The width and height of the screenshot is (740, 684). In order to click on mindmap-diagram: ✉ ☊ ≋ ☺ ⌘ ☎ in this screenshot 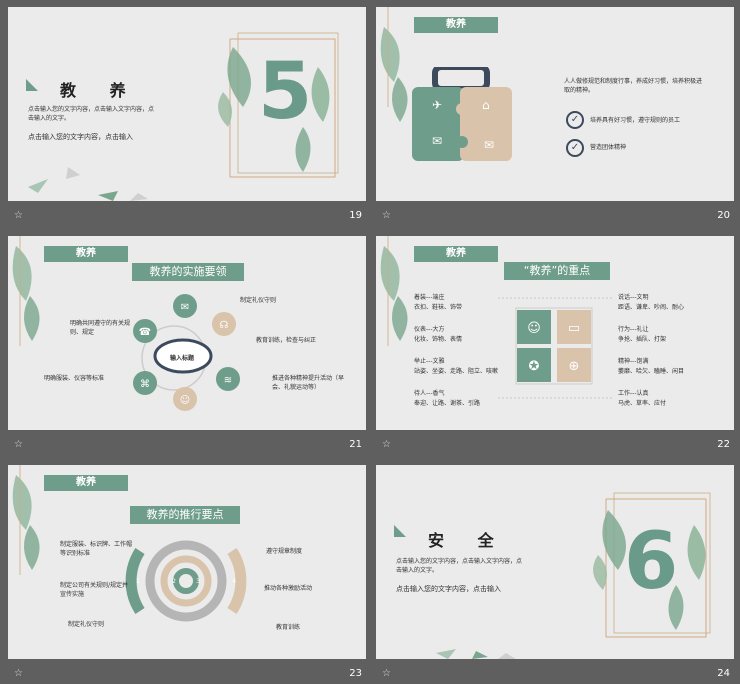, I will do `click(186, 352)`.